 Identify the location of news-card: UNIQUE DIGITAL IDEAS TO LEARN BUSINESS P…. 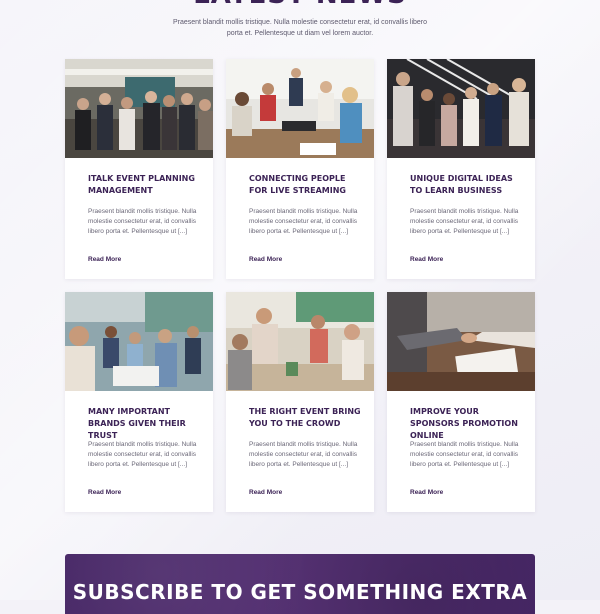
(461, 169).